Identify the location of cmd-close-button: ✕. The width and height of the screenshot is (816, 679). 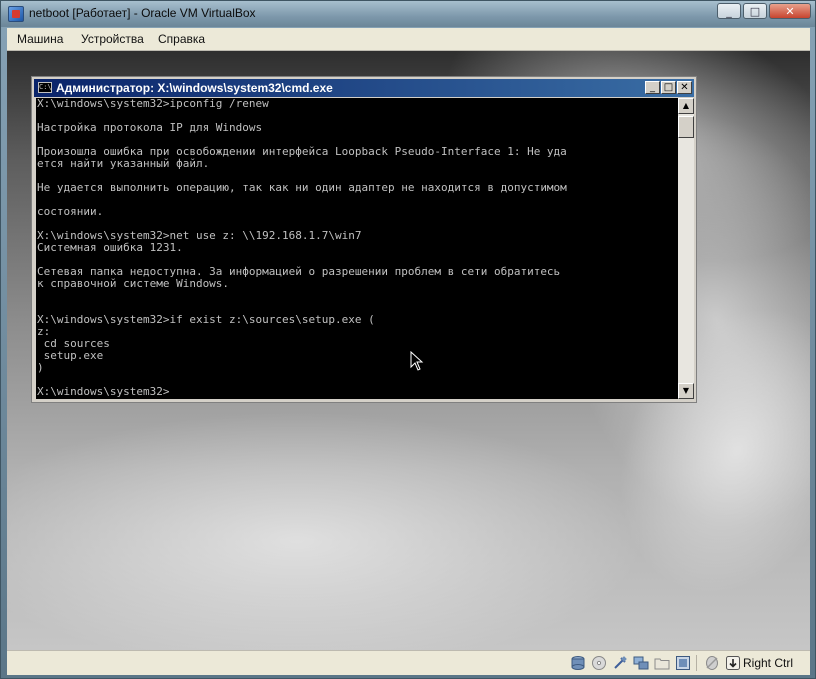
(684, 87).